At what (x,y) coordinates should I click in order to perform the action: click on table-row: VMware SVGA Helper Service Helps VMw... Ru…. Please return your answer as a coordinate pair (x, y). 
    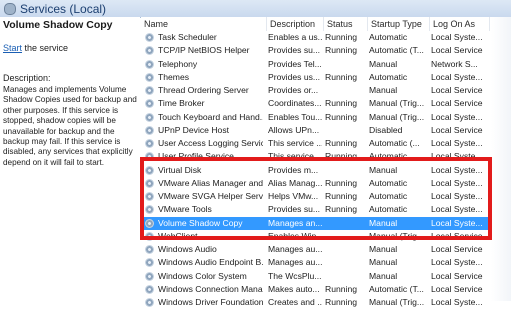
    Looking at the image, I should click on (326, 196).